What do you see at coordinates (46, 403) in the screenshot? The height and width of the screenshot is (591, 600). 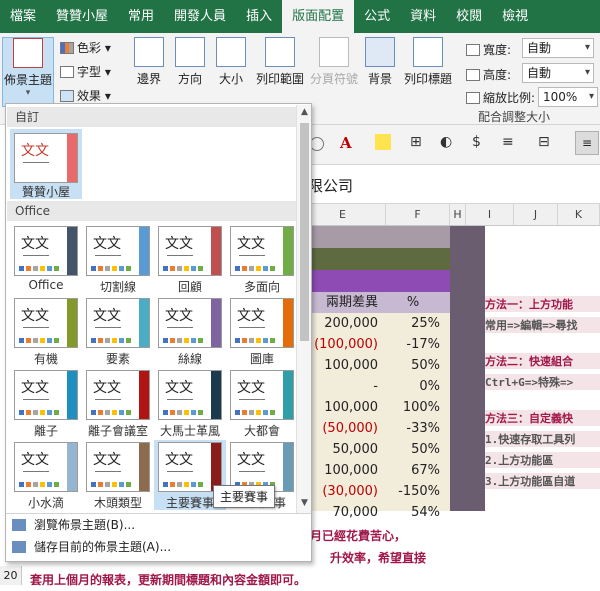 I see `theme-tile: 文文 離子` at bounding box center [46, 403].